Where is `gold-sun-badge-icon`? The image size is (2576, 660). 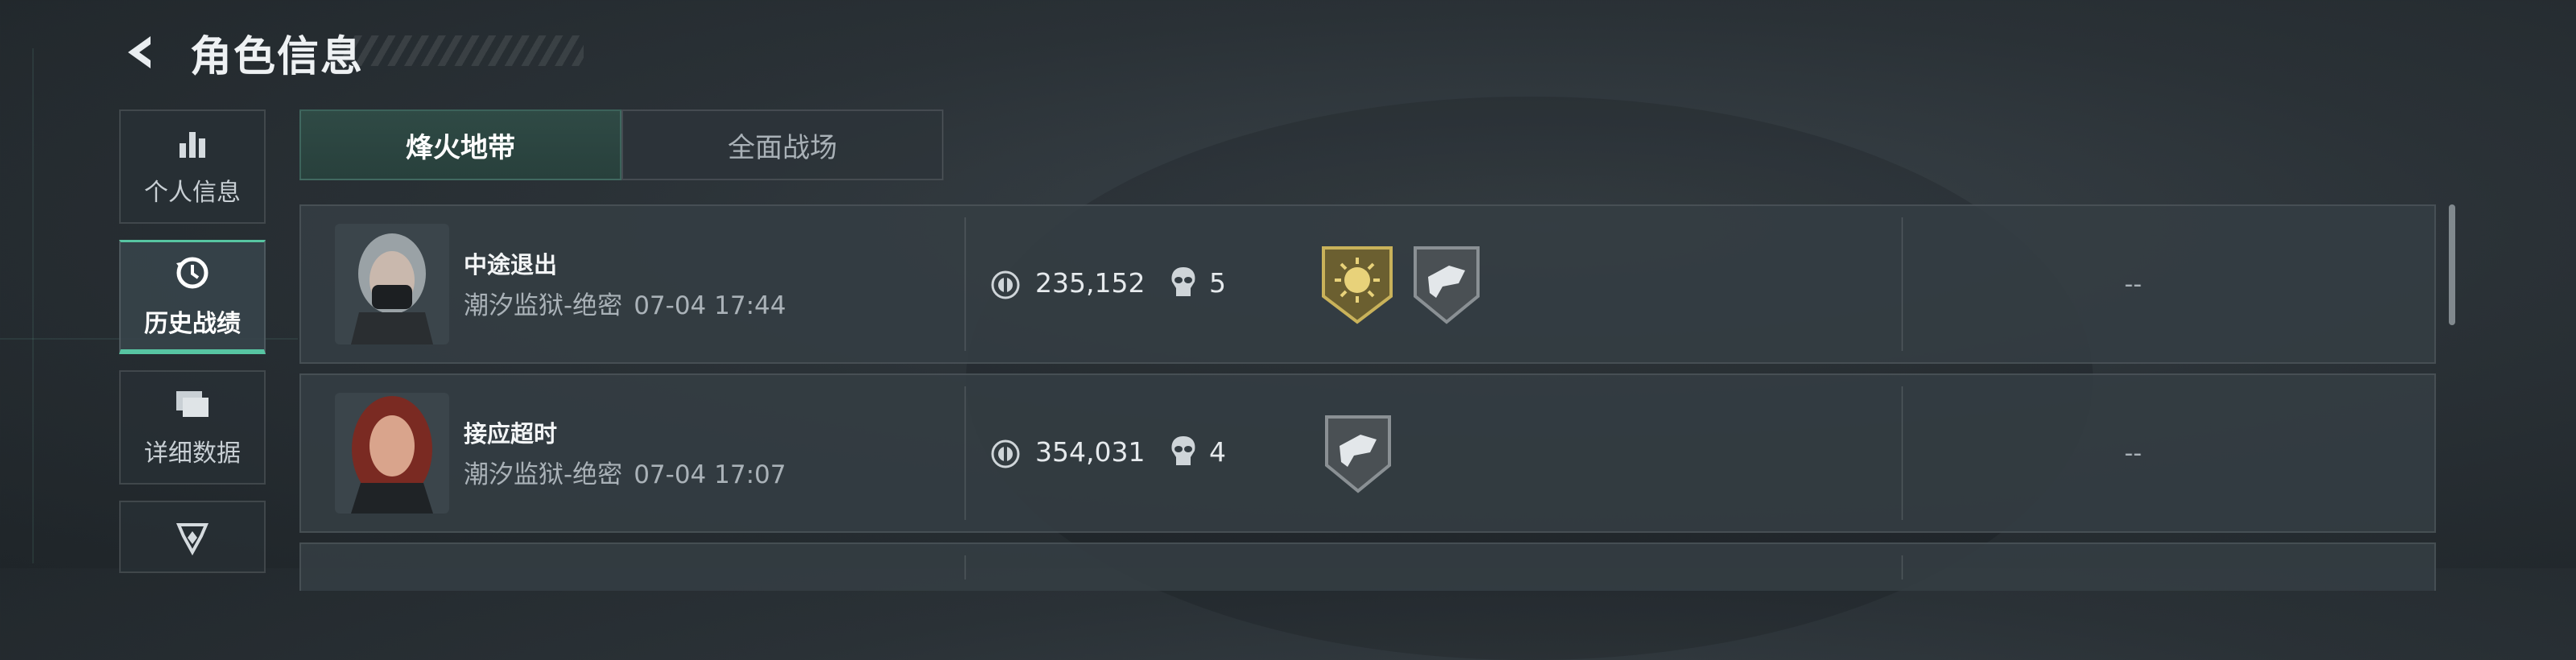
gold-sun-badge-icon is located at coordinates (1357, 286).